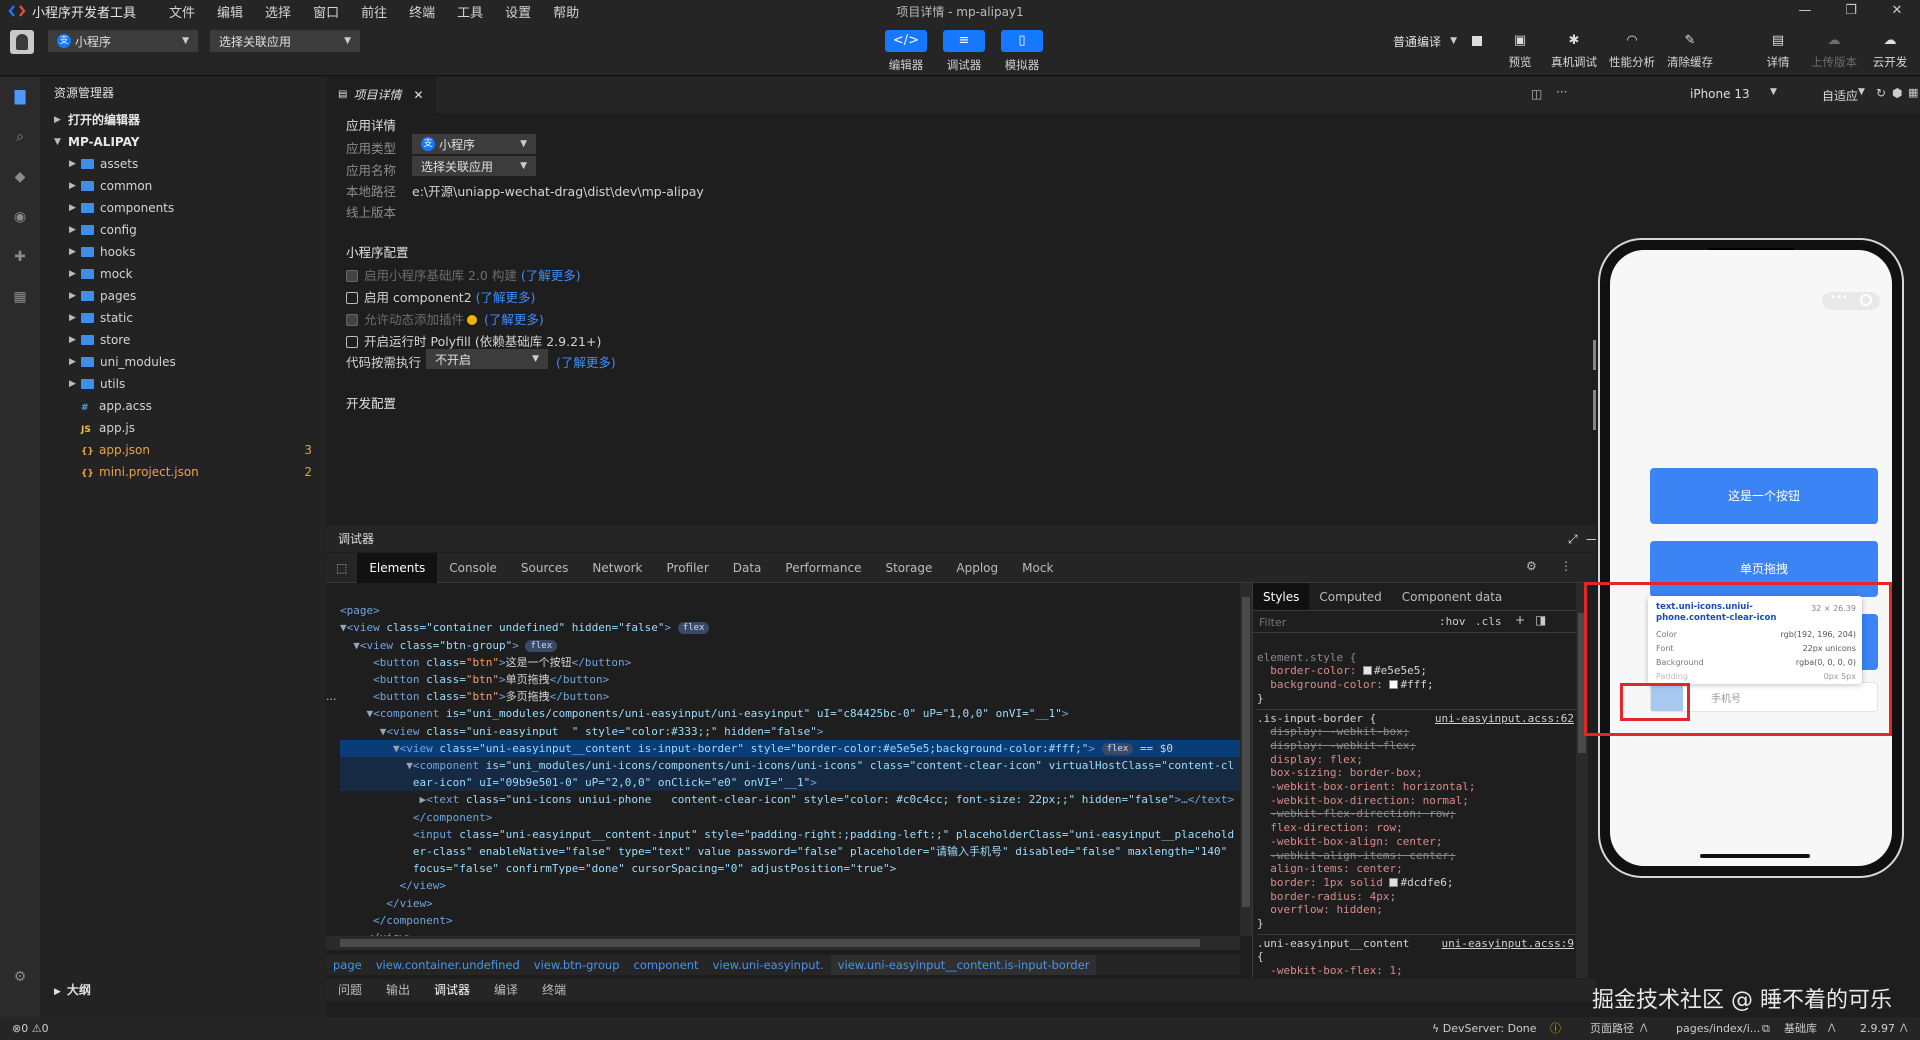 This screenshot has width=1920, height=1040. Describe the element at coordinates (1504, 719) in the screenshot. I see `css-source-link: uni-easyinput.acss:62` at that location.